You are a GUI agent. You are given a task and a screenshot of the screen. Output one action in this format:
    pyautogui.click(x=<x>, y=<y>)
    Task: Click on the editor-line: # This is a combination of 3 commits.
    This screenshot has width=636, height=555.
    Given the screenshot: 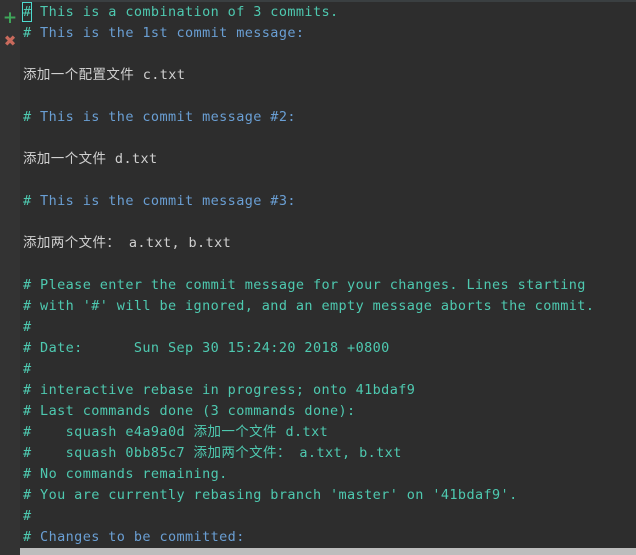 What is the action you would take?
    pyautogui.click(x=328, y=12)
    